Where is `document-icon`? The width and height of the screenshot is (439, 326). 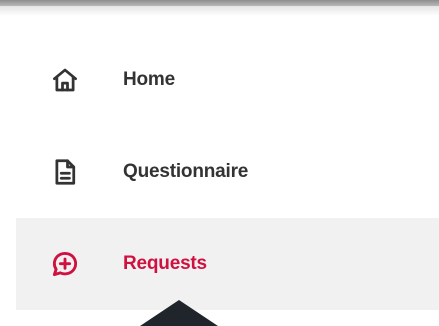 document-icon is located at coordinates (65, 172).